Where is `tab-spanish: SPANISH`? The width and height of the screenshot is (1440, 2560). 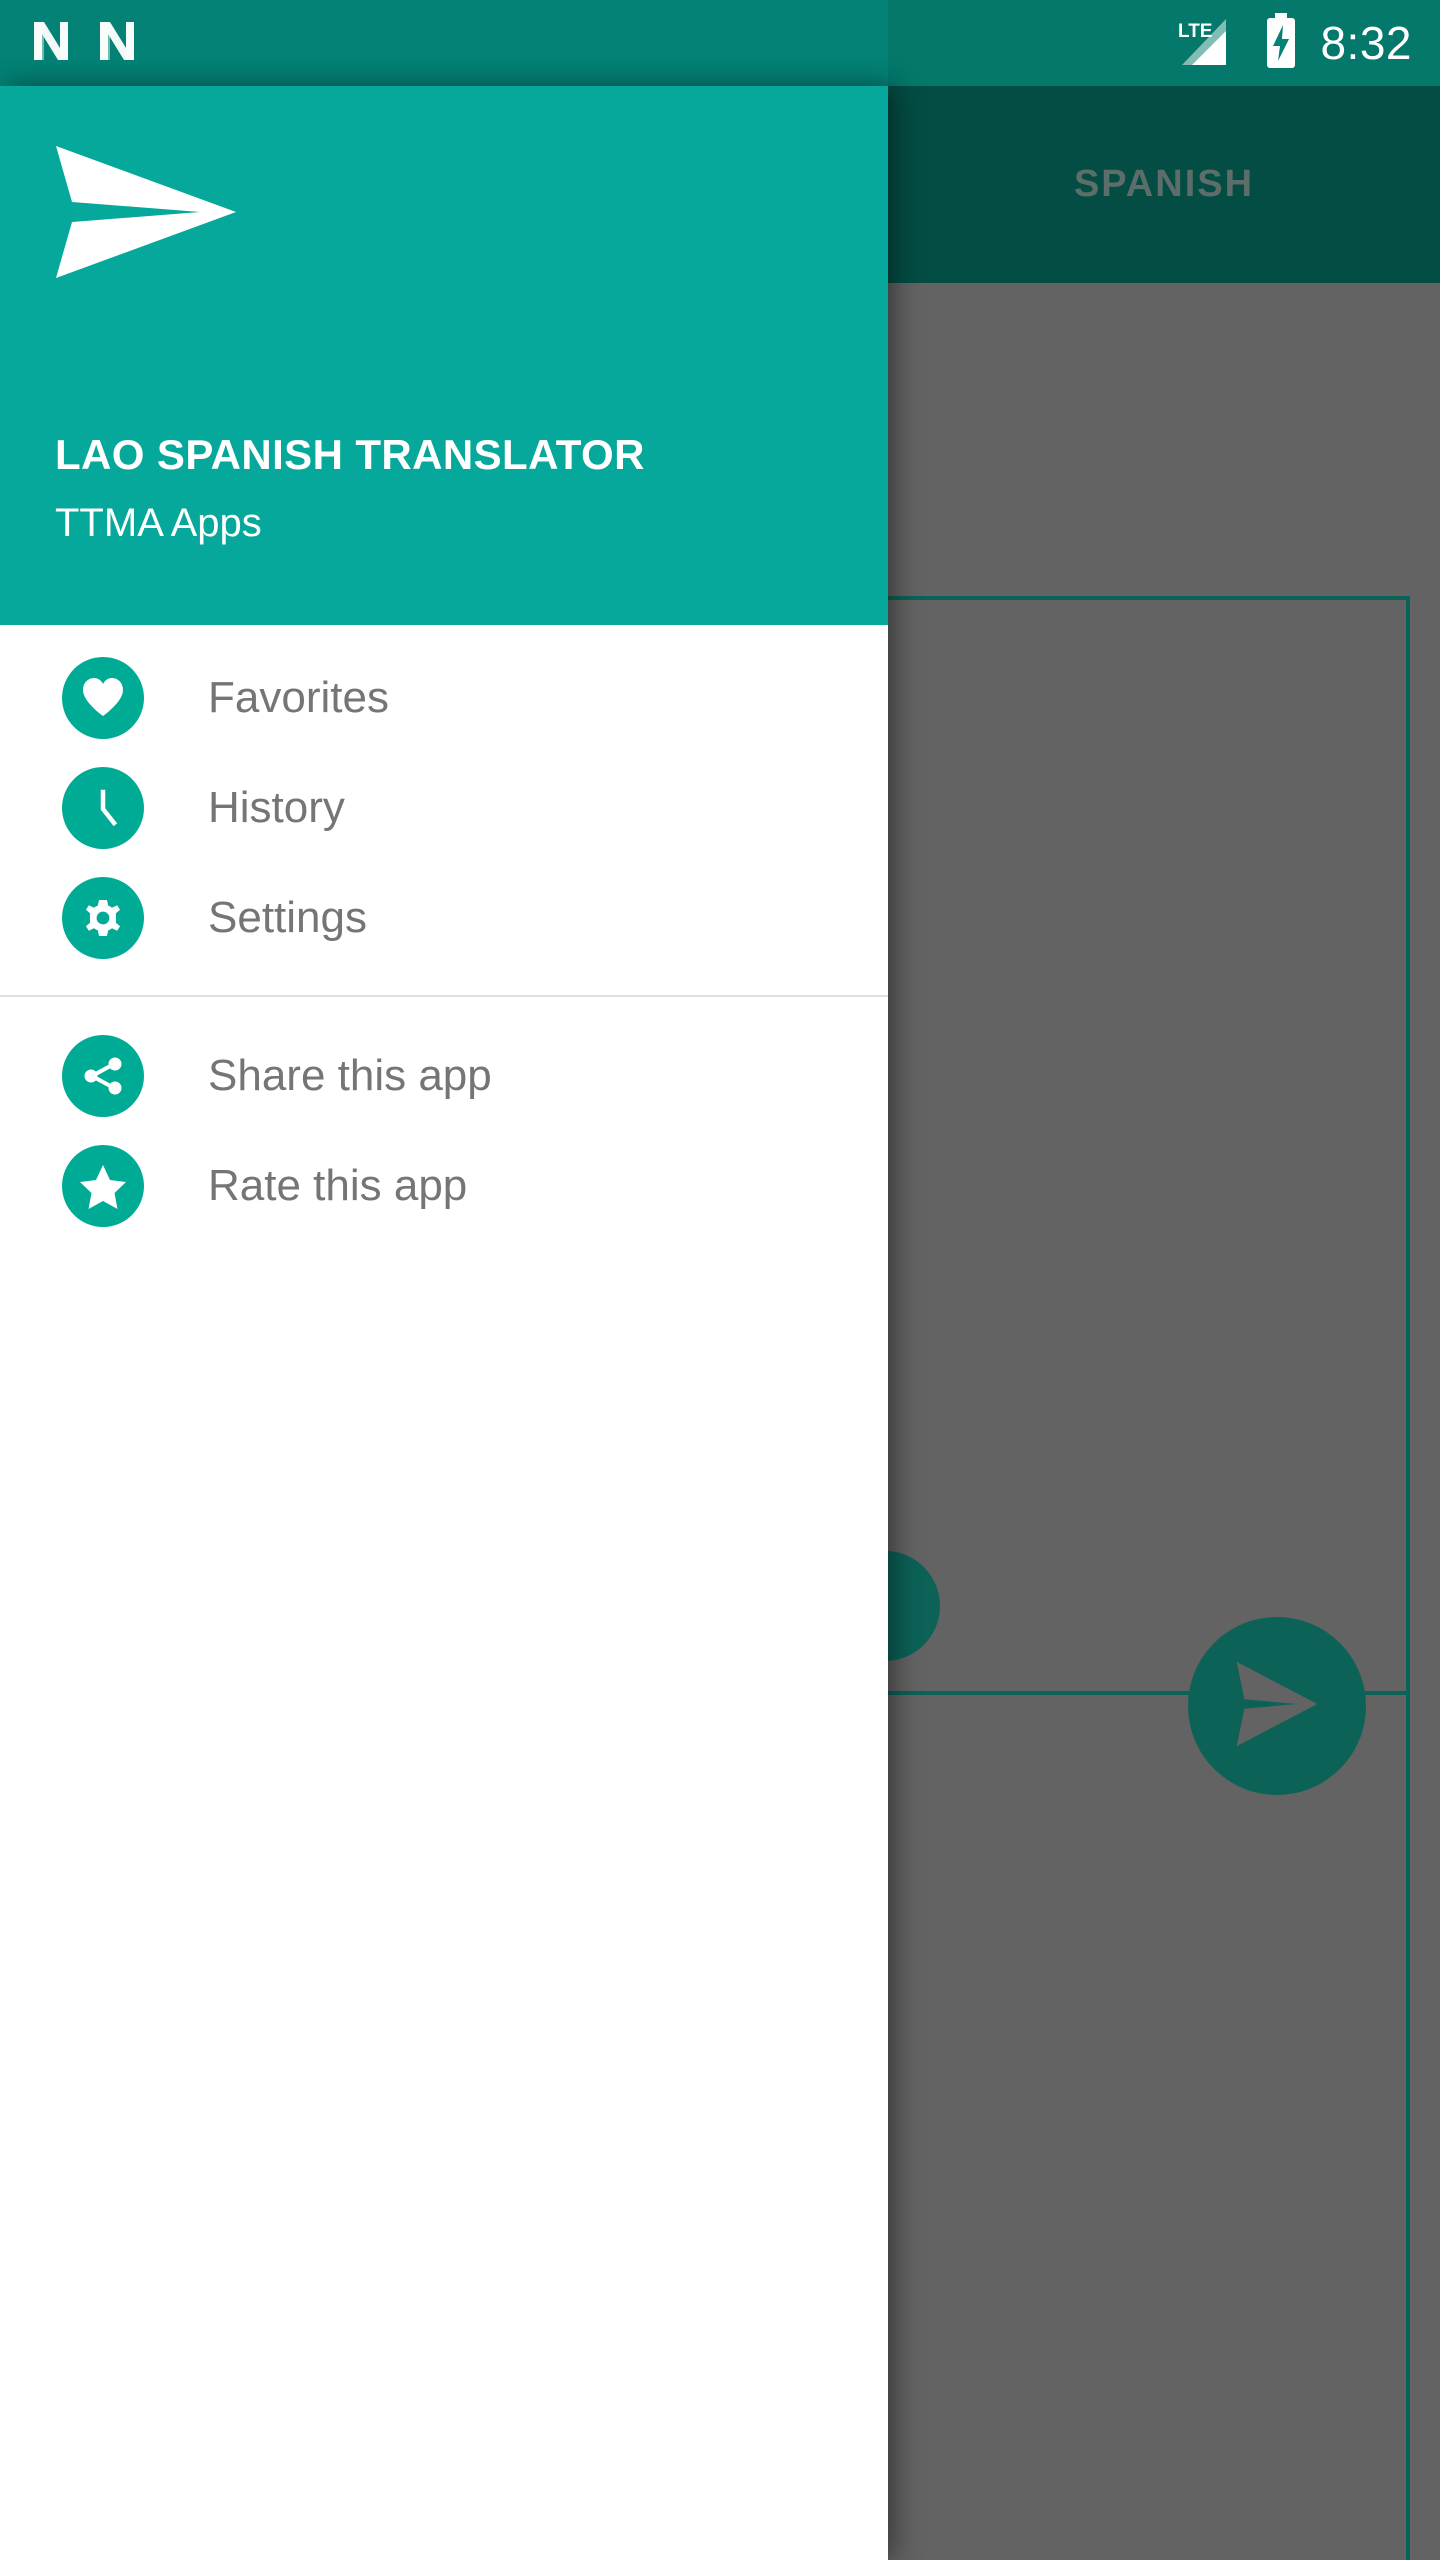
tab-spanish: SPANISH is located at coordinates (1164, 184).